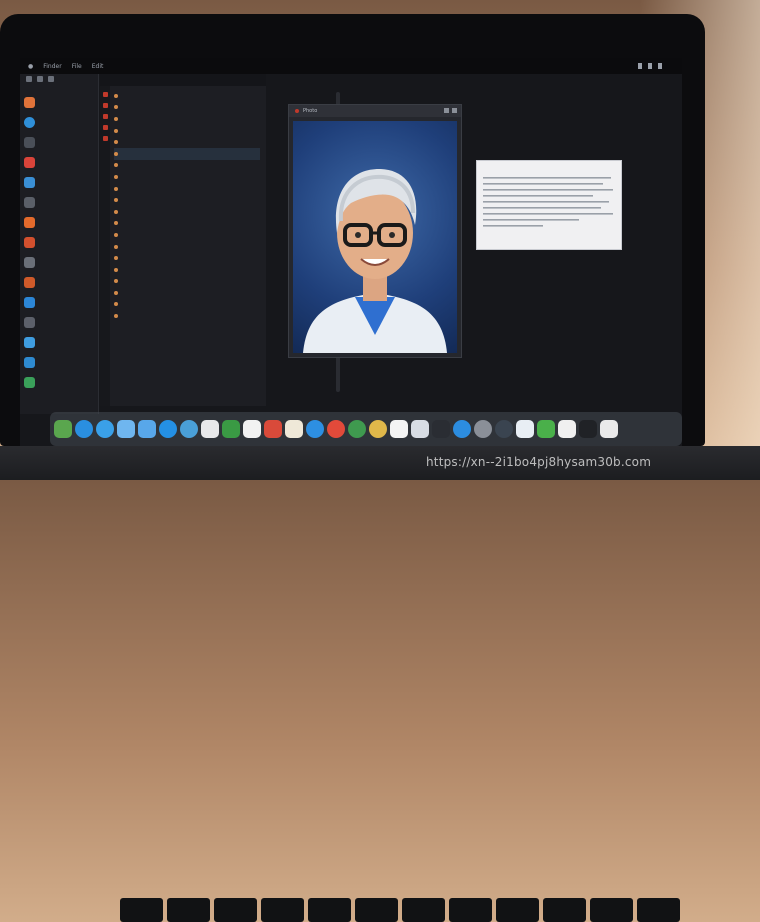  I want to click on file-row-selected, so click(187, 153).